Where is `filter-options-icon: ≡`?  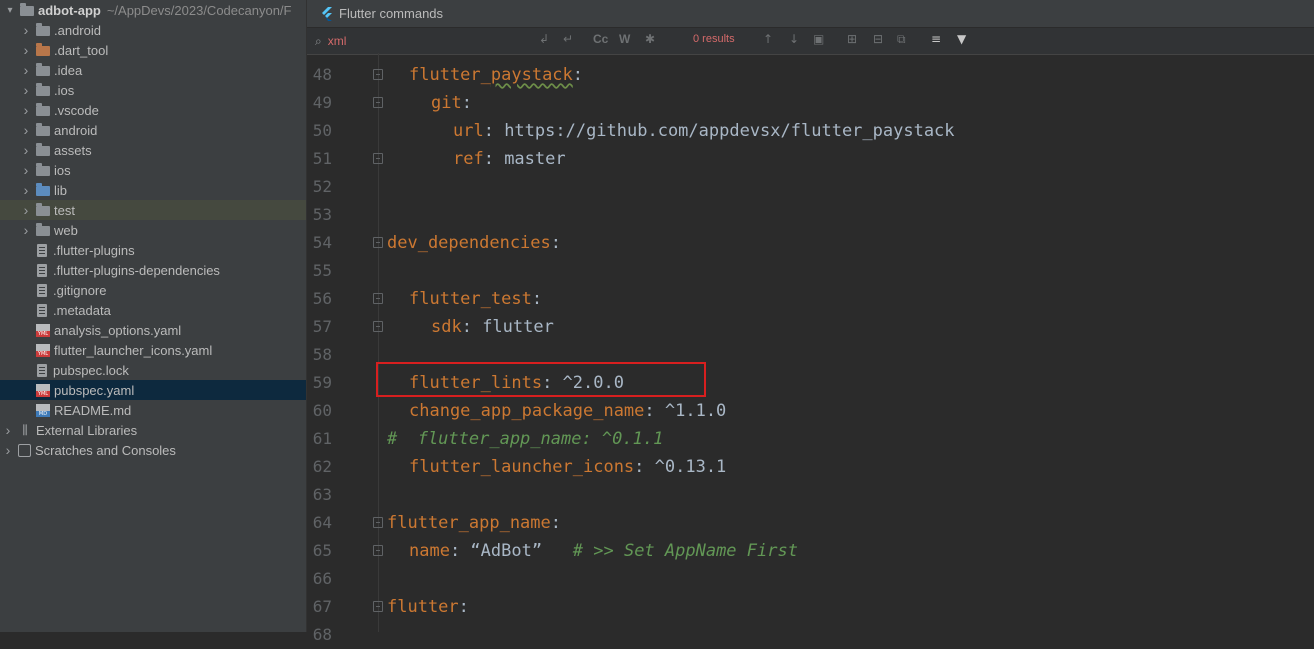 filter-options-icon: ≡ is located at coordinates (936, 39).